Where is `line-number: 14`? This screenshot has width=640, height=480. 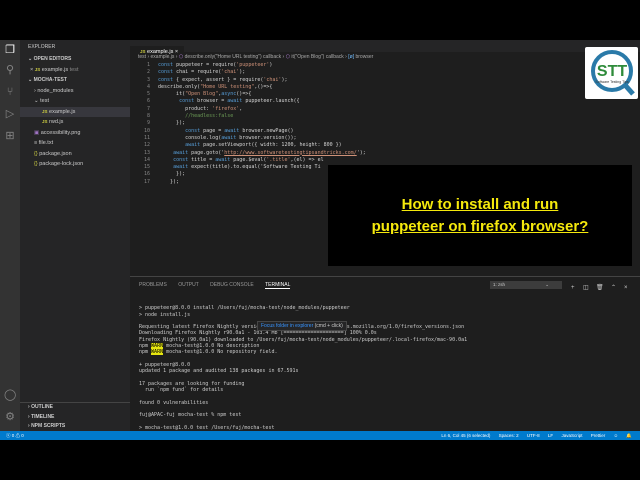 line-number: 14 is located at coordinates (146, 159).